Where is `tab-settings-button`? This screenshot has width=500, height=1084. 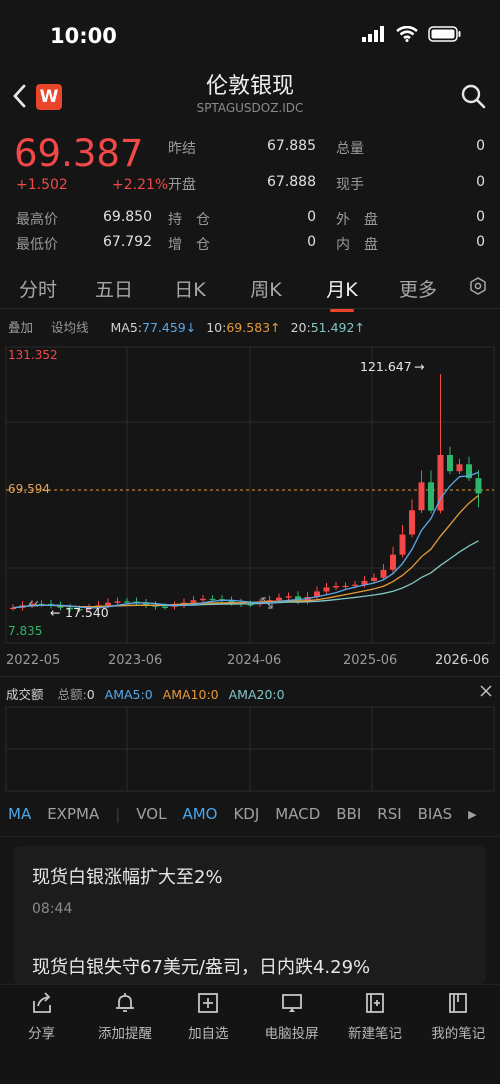
tab-settings-button is located at coordinates (478, 288).